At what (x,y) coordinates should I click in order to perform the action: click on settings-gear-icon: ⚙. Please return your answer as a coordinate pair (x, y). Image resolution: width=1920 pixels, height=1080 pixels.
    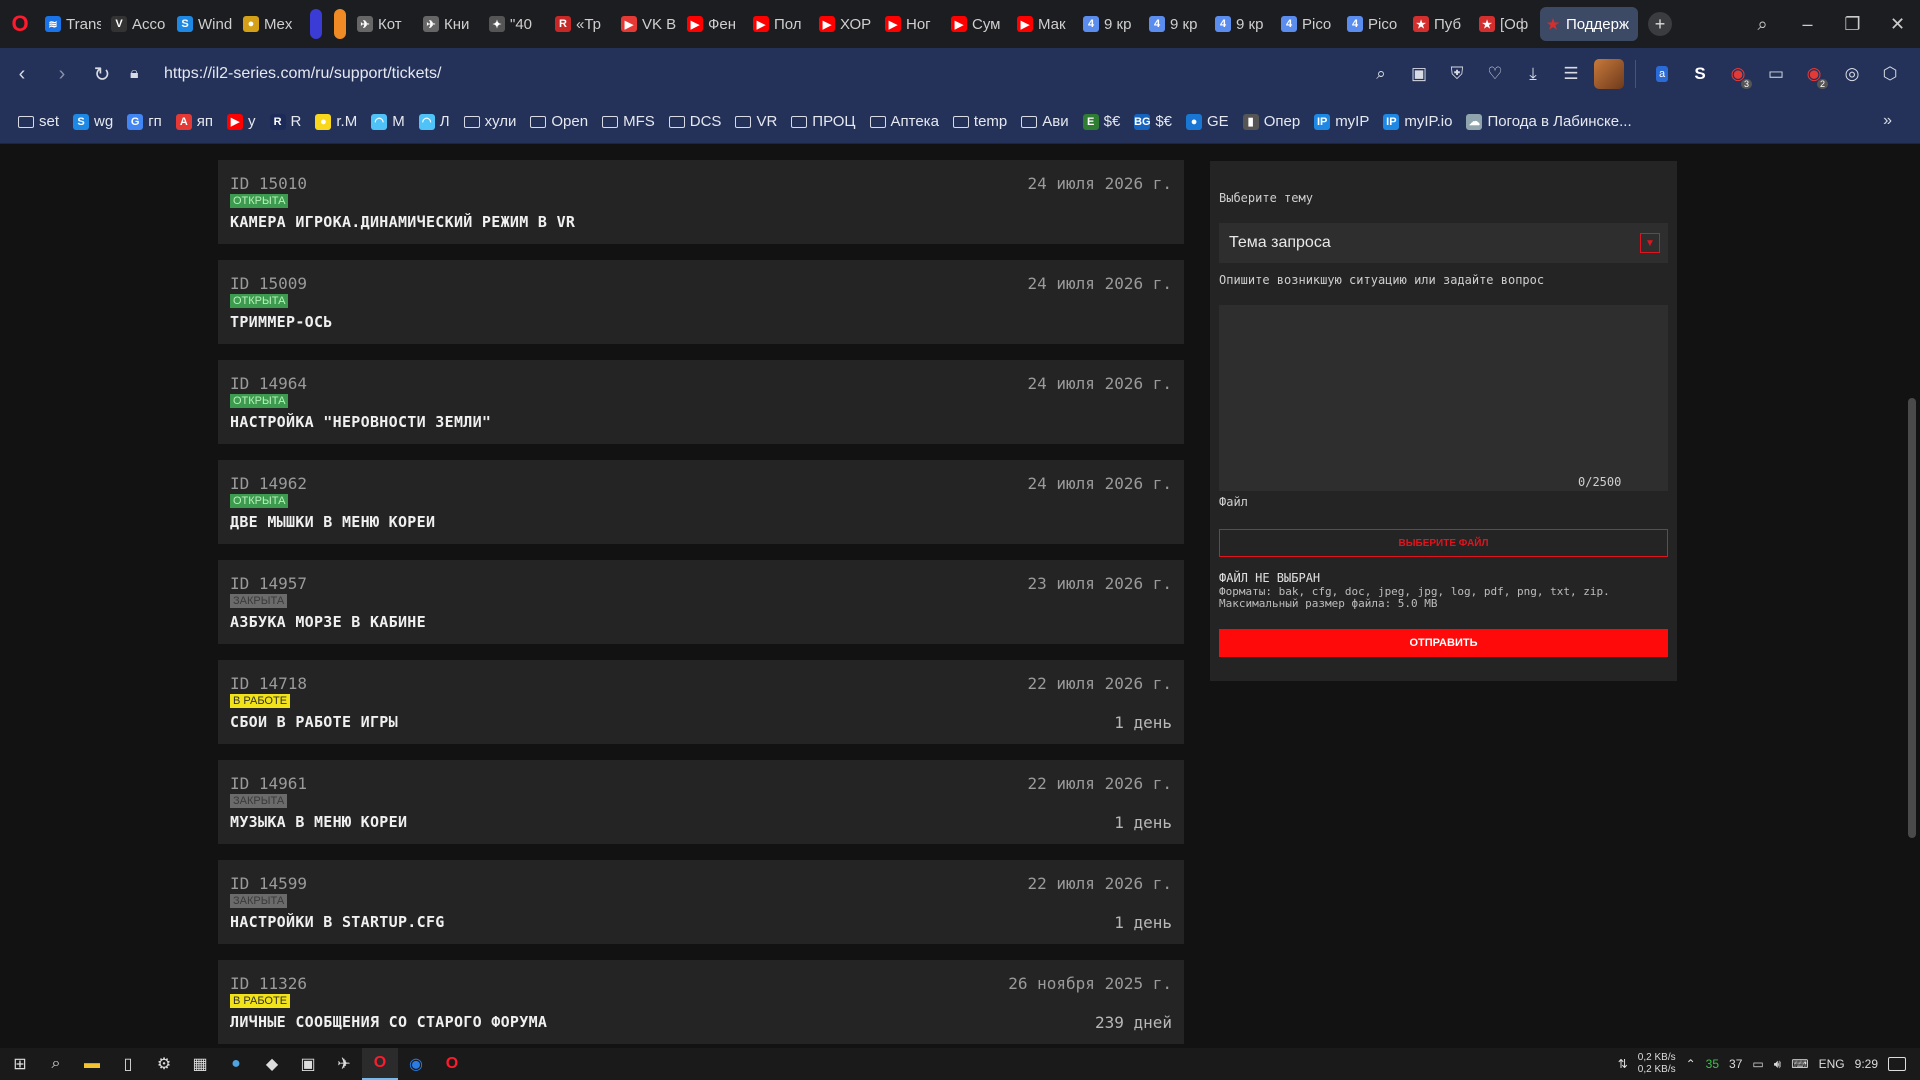
    Looking at the image, I should click on (164, 1064).